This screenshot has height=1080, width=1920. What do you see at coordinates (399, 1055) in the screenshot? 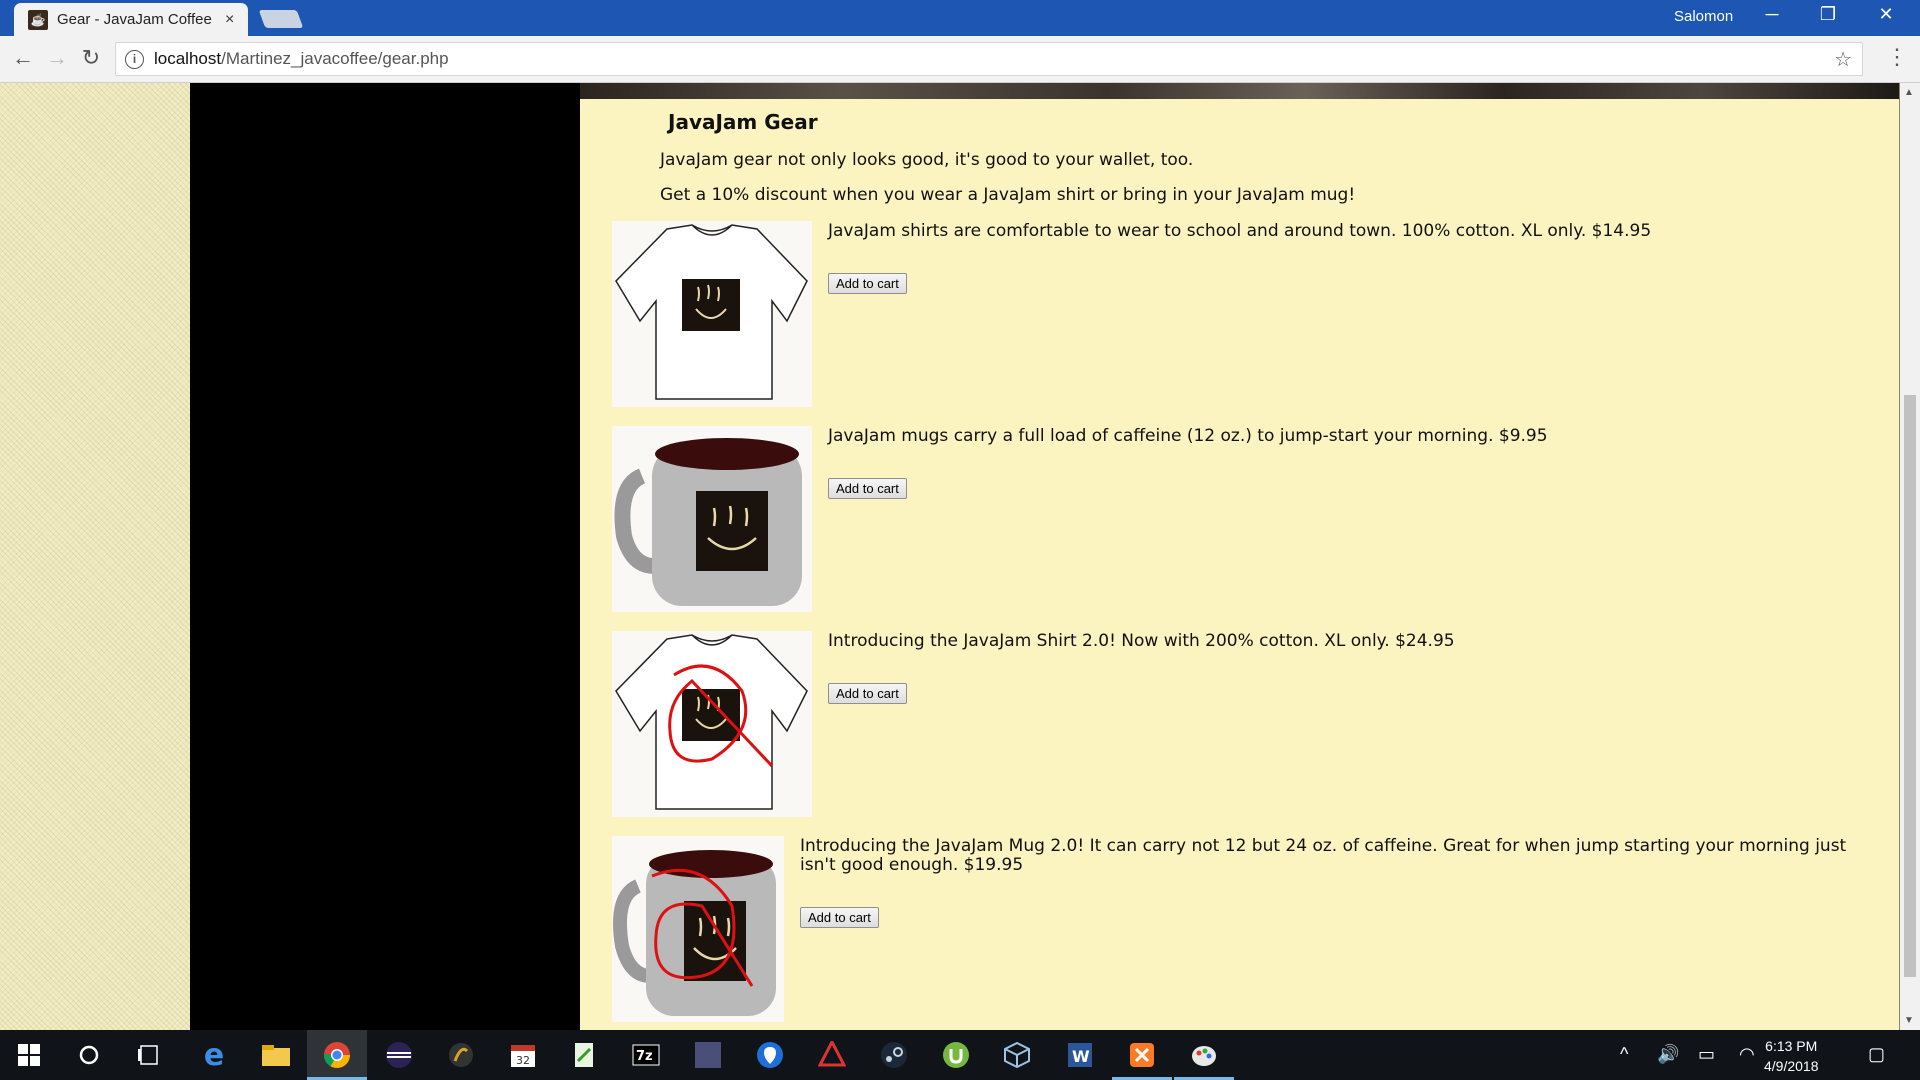
I see `eclipse-icon` at bounding box center [399, 1055].